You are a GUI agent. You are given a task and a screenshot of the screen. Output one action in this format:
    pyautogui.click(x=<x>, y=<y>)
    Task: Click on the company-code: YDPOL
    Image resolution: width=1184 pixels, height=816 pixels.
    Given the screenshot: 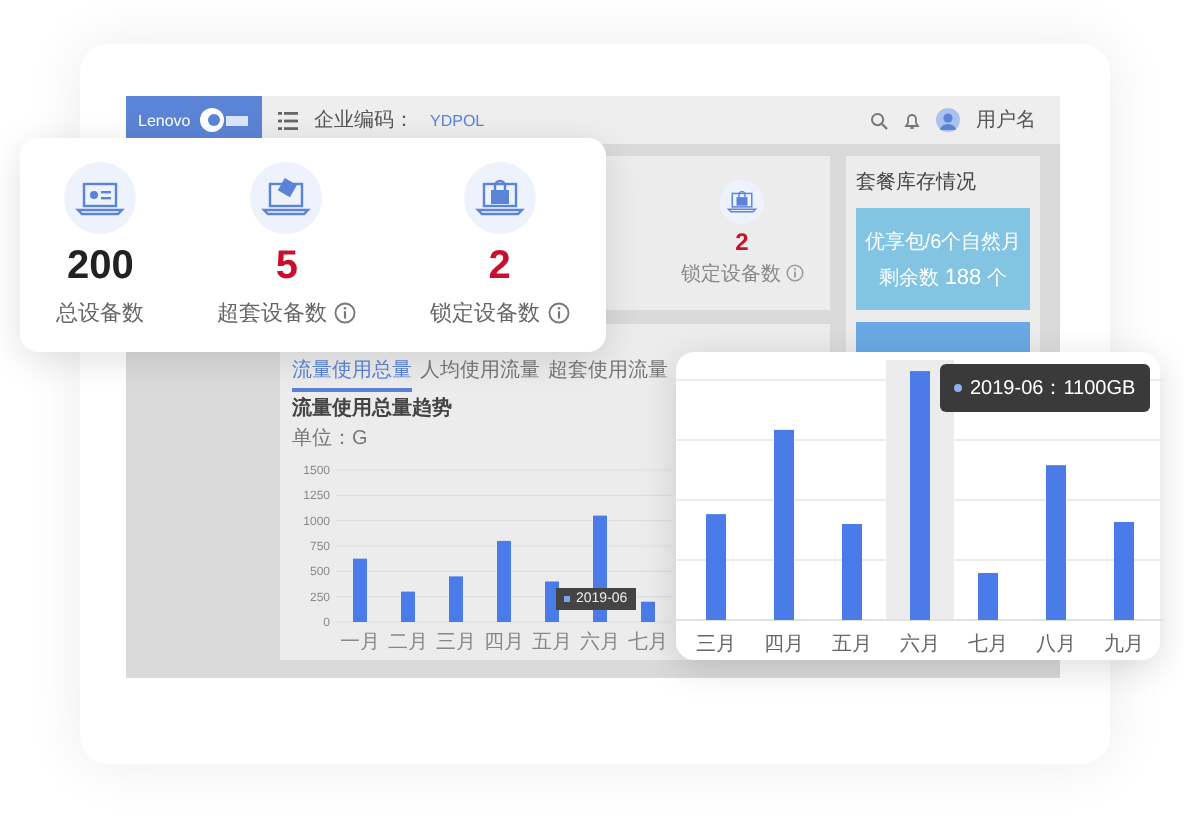 What is the action you would take?
    pyautogui.click(x=457, y=120)
    